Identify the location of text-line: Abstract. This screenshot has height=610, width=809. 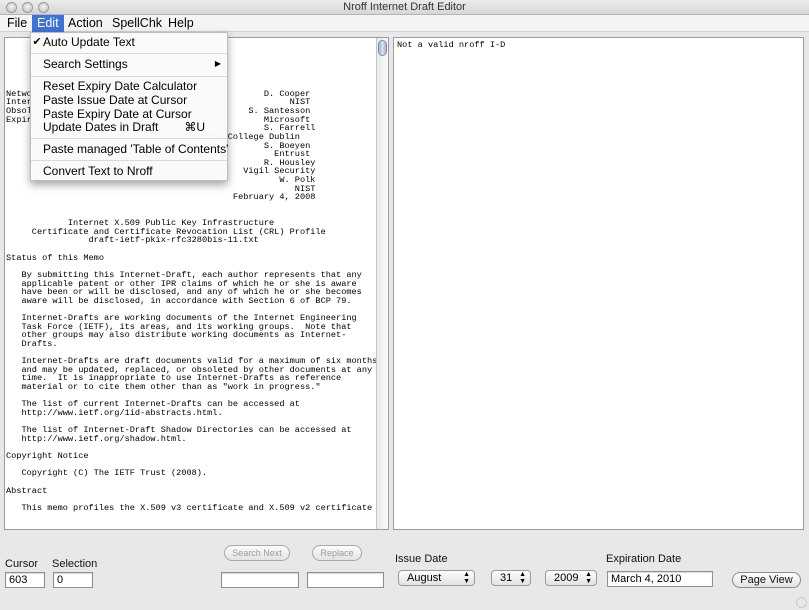
(27, 490).